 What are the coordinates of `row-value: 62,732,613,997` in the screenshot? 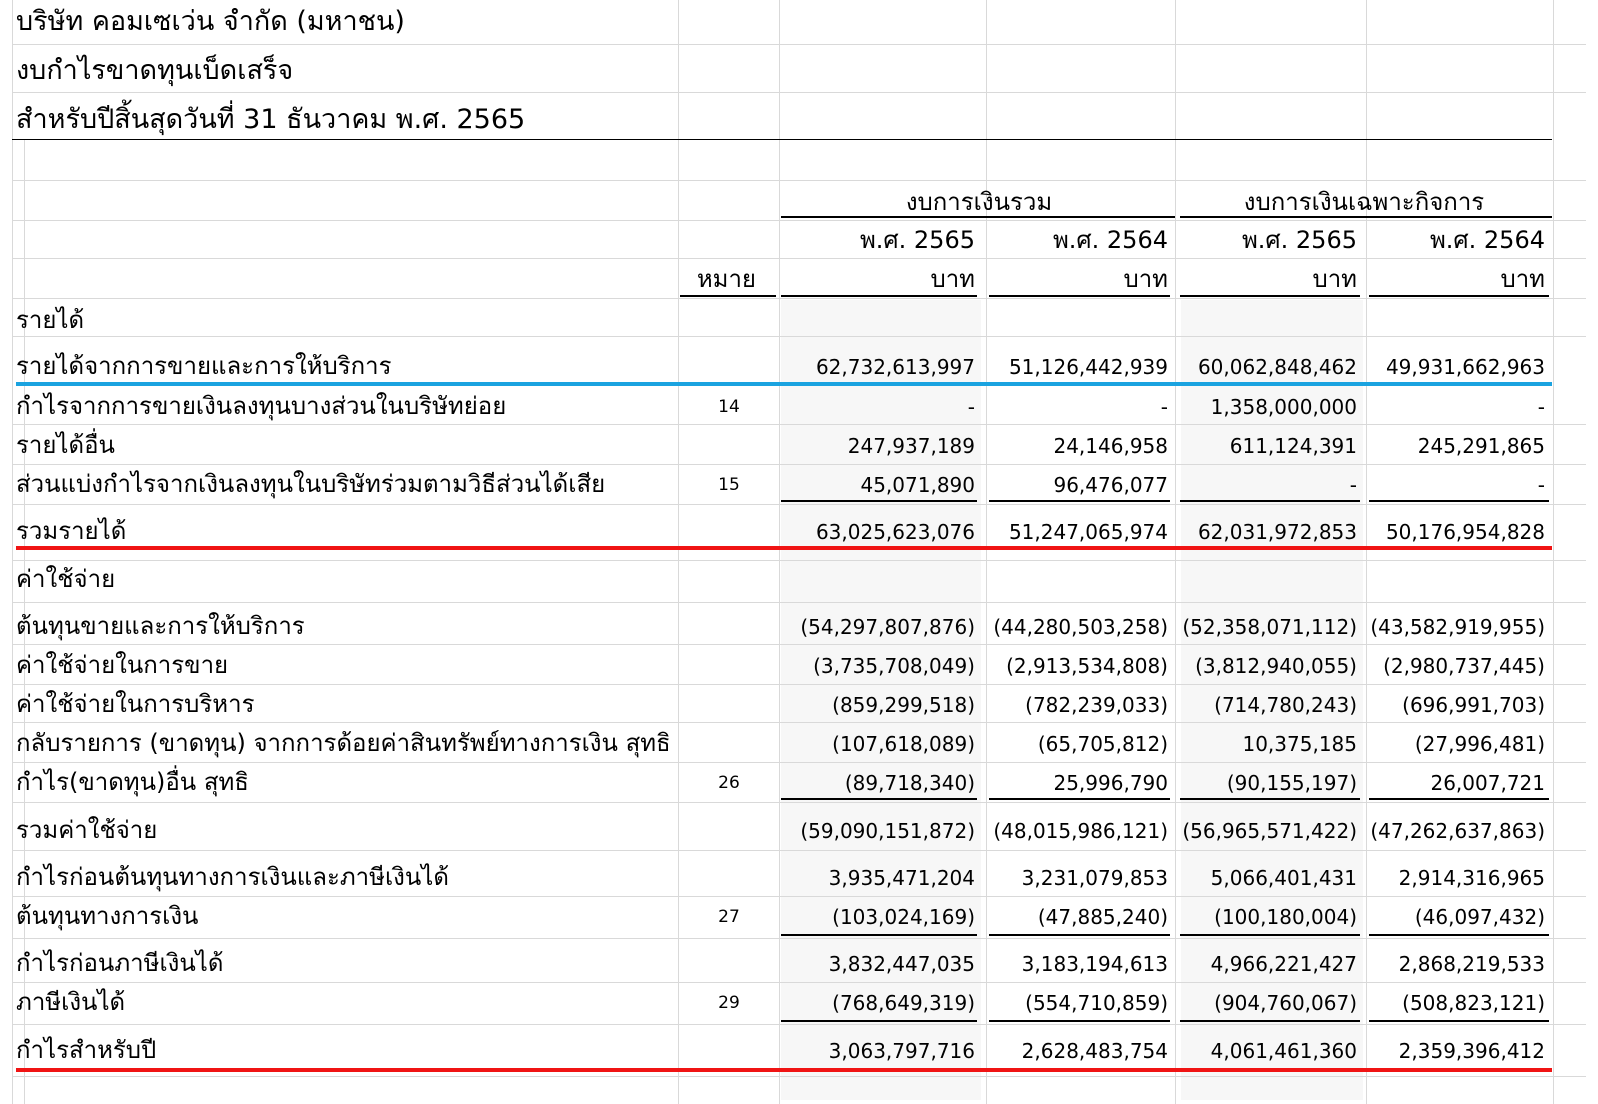 It's located at (895, 367).